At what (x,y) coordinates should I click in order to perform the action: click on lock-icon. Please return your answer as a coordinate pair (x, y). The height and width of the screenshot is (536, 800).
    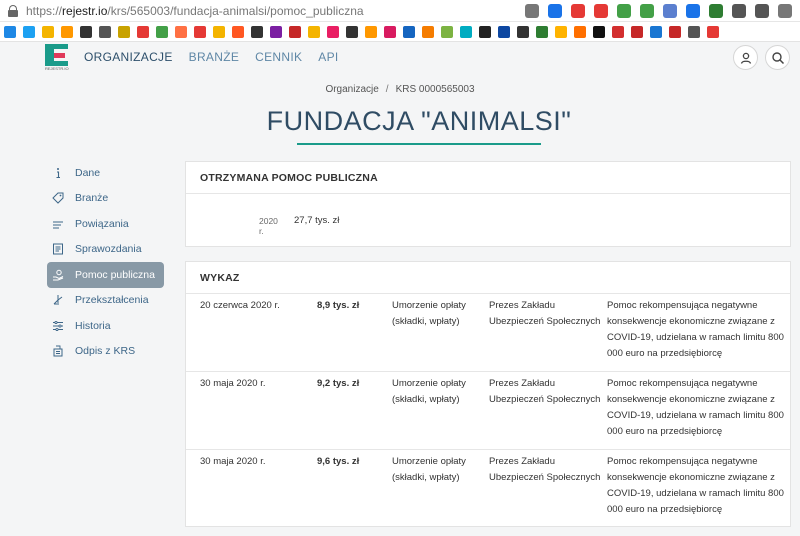
    Looking at the image, I should click on (13, 10).